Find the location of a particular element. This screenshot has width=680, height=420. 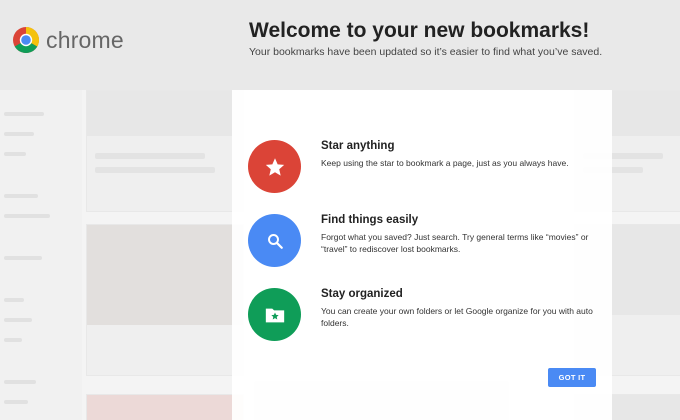

chrome-icon is located at coordinates (26, 40).